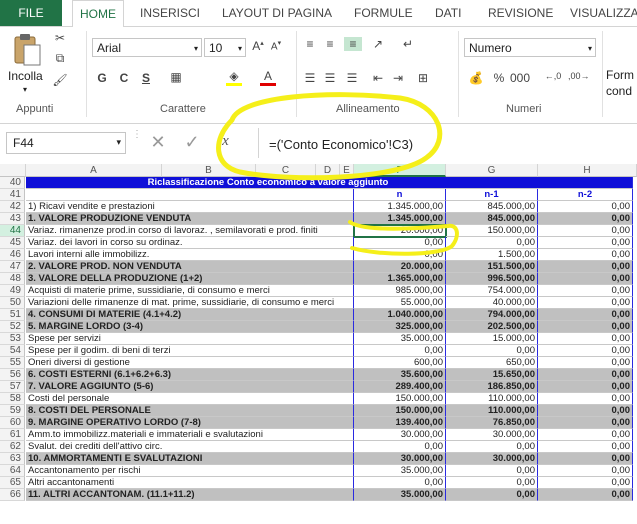 This screenshot has width=637, height=524. I want to click on tab-home: HOME, so click(98, 14).